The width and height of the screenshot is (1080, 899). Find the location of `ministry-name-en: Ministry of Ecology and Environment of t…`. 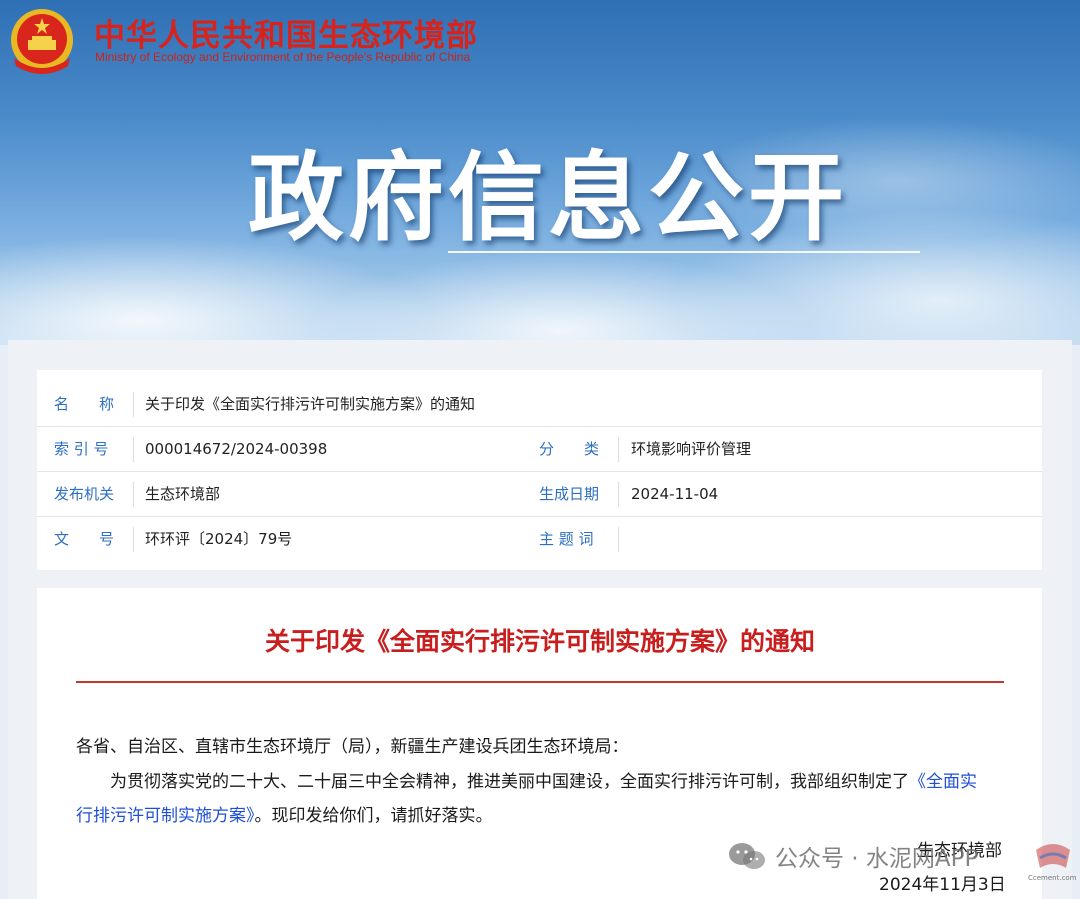

ministry-name-en: Ministry of Ecology and Environment of t… is located at coordinates (283, 57).